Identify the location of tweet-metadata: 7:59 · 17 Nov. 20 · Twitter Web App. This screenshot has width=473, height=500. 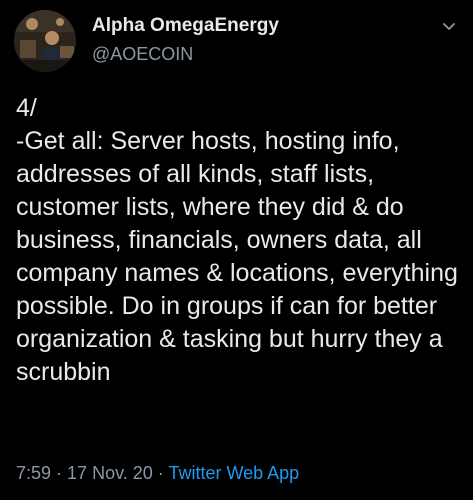
(157, 473).